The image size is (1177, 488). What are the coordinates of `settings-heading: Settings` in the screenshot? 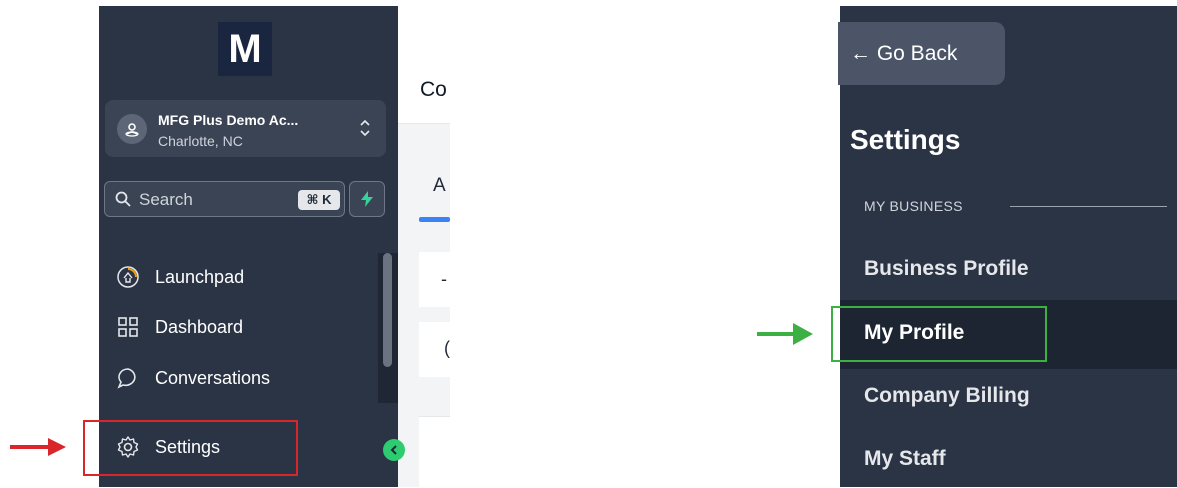 It's located at (905, 139).